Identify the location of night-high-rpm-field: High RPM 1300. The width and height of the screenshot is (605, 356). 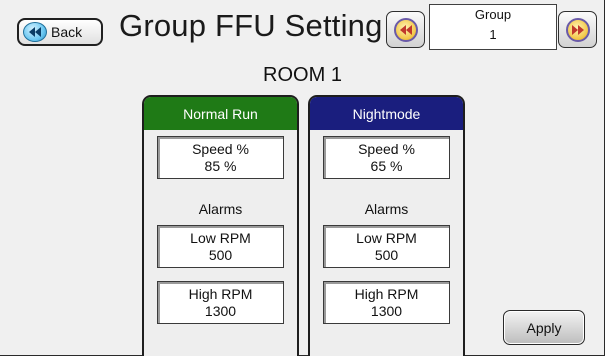
(386, 302).